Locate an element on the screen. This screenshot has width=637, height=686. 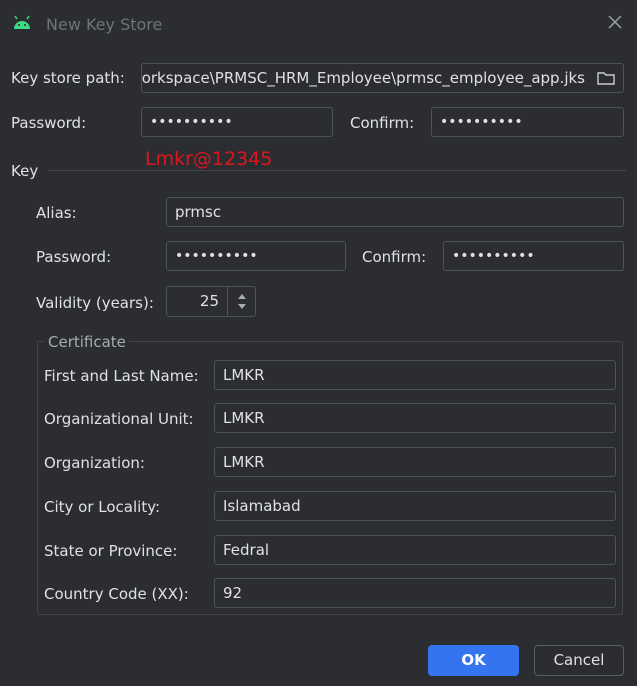
alias-label: Alias: is located at coordinates (56, 213).